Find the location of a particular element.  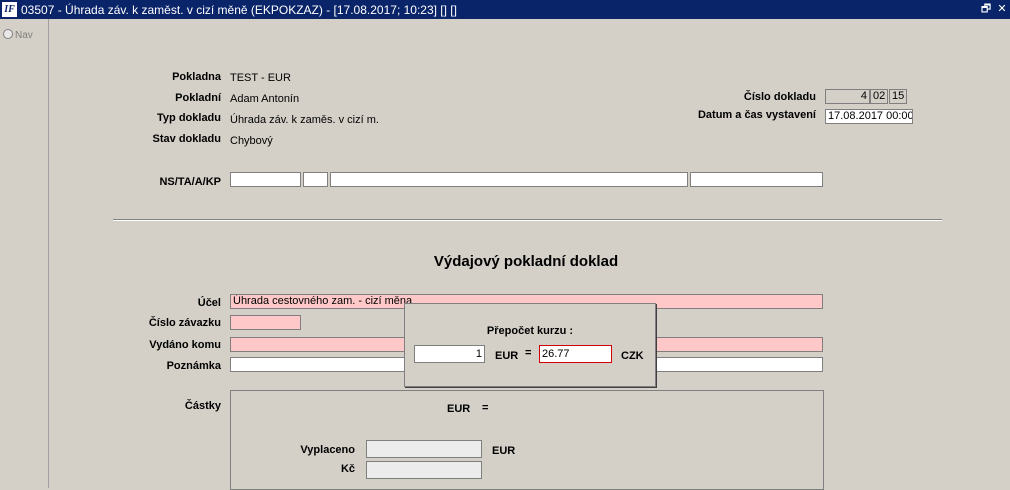

cislo-dokladu-label: Číslo dokladu is located at coordinates (779, 97).